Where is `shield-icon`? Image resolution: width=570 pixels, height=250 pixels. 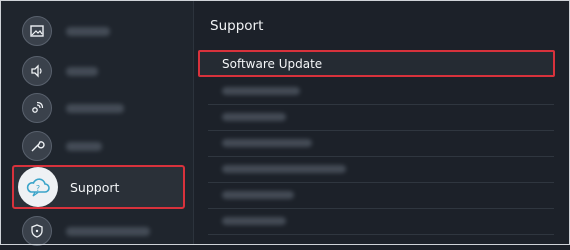
shield-icon is located at coordinates (37, 231).